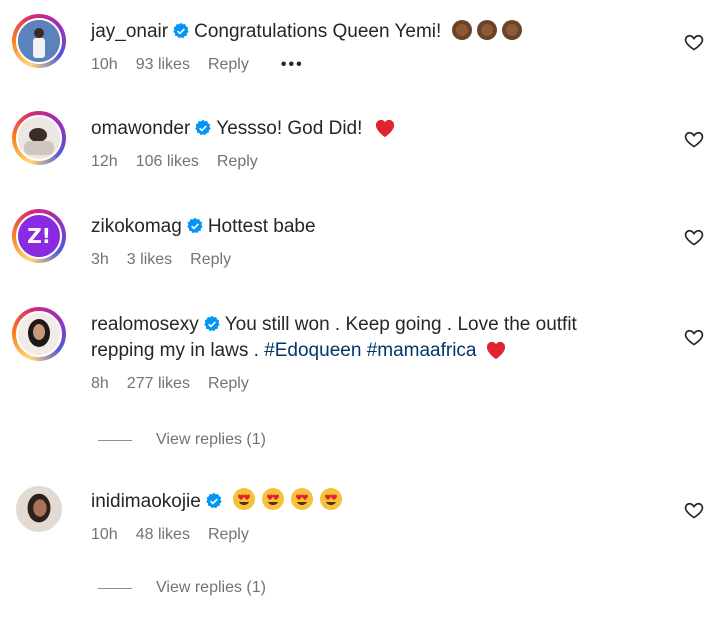  What do you see at coordinates (318, 31) in the screenshot?
I see `comment-text: Congratulations Queen Yemi!` at bounding box center [318, 31].